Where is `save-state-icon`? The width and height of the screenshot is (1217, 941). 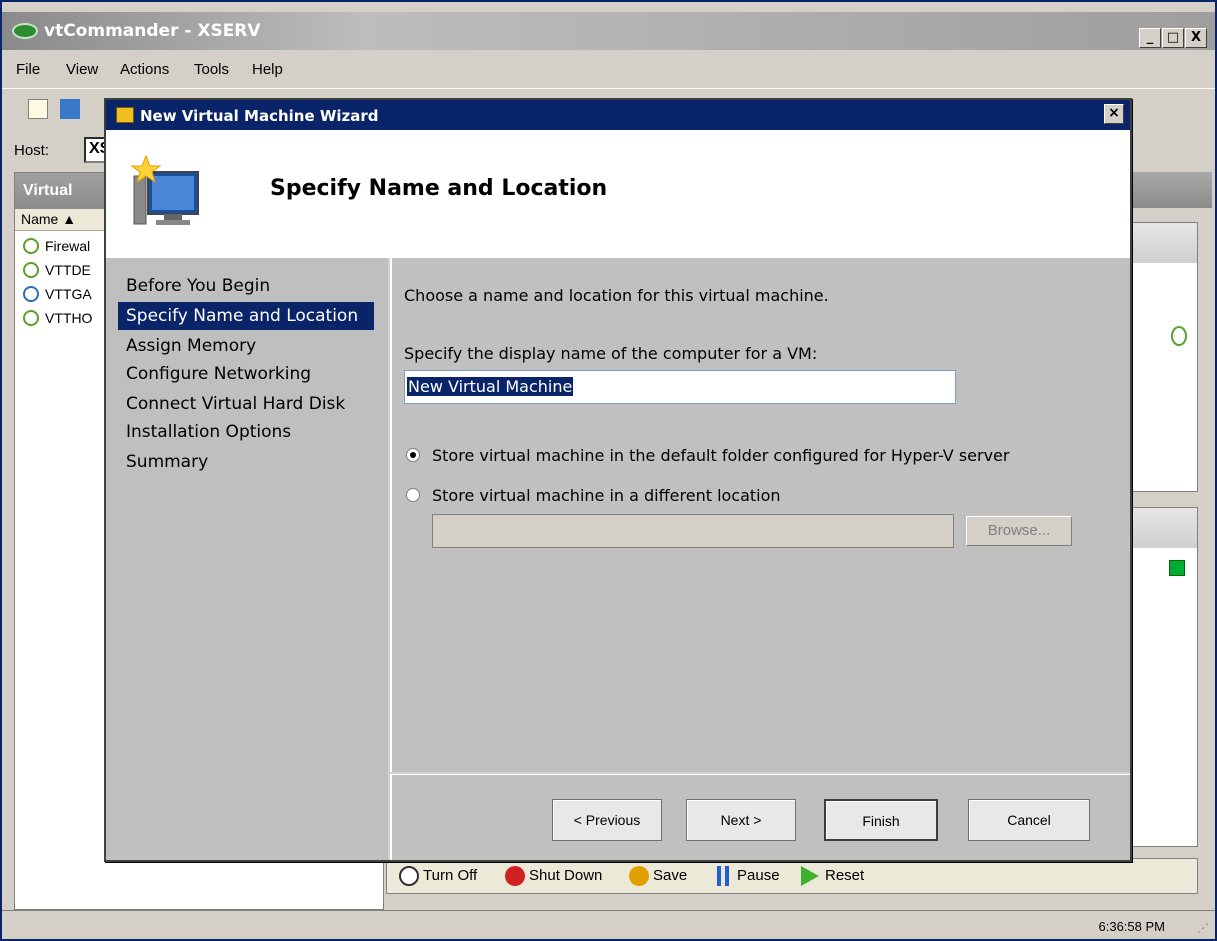 save-state-icon is located at coordinates (639, 876).